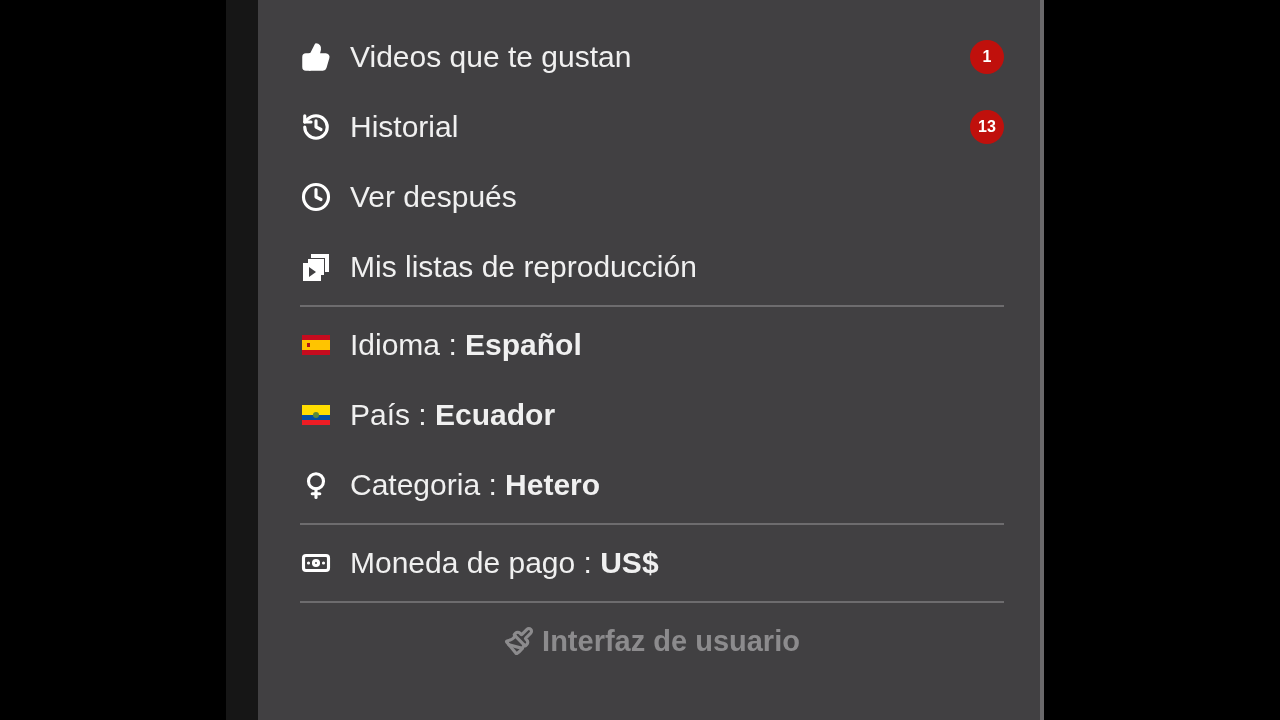 Image resolution: width=1280 pixels, height=720 pixels. I want to click on menu-item: Ver después, so click(677, 197).